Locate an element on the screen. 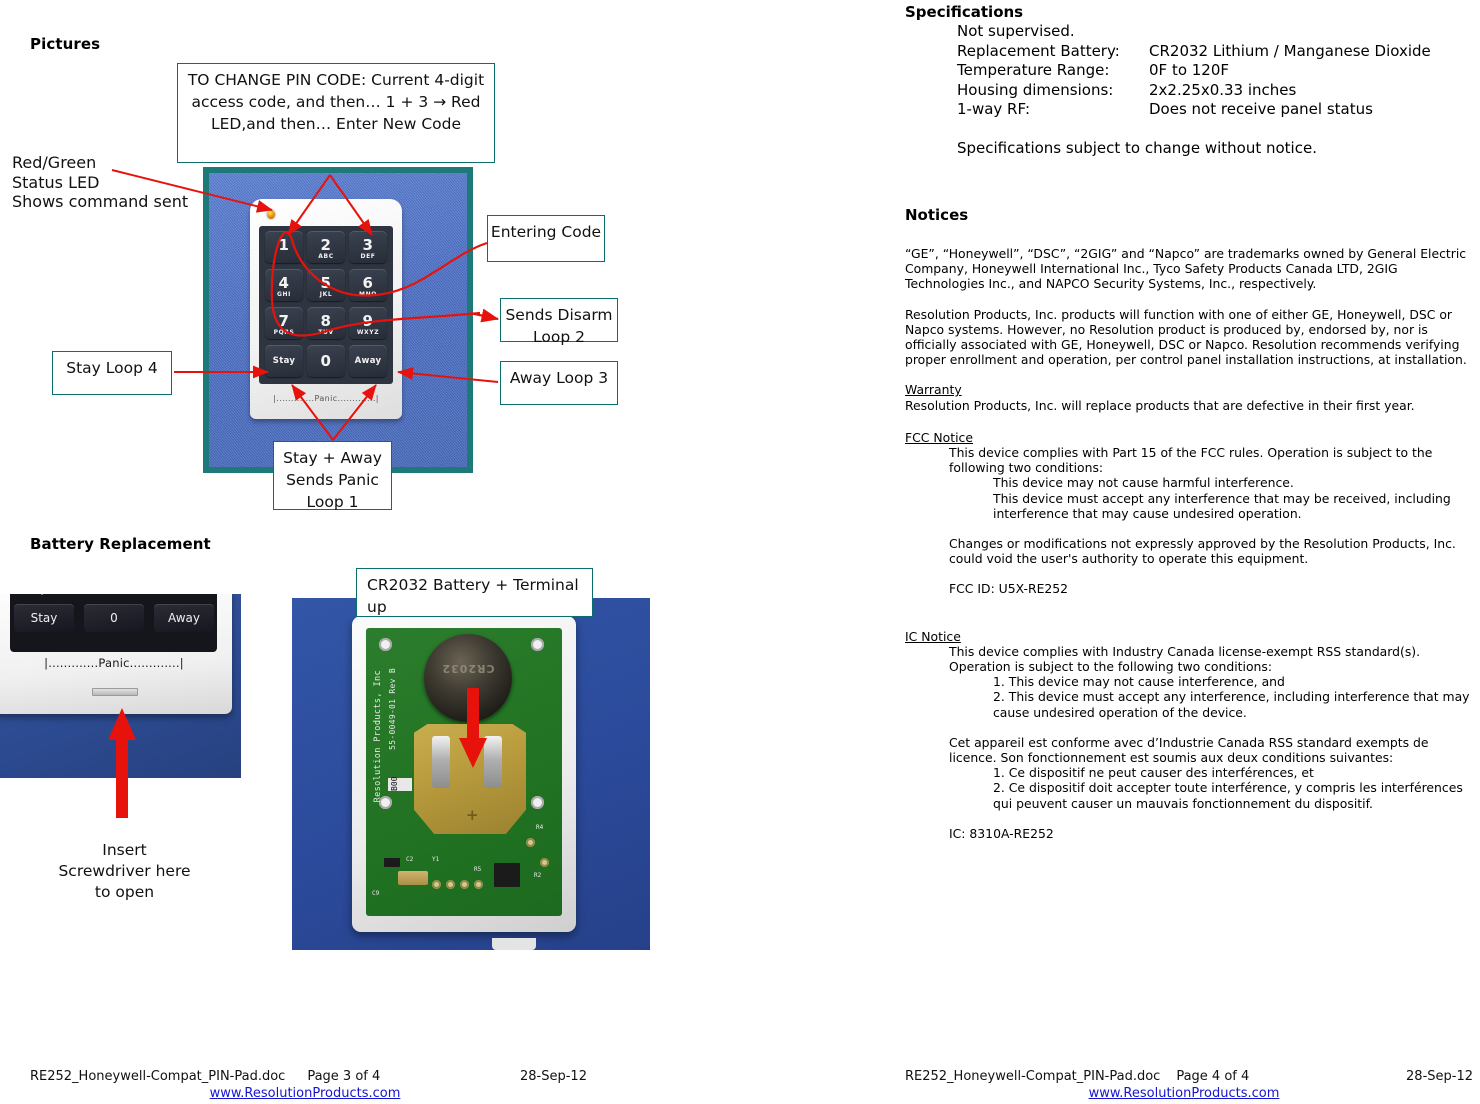 Image resolution: width=1480 pixels, height=1104 pixels. crystal-y1 is located at coordinates (413, 878).